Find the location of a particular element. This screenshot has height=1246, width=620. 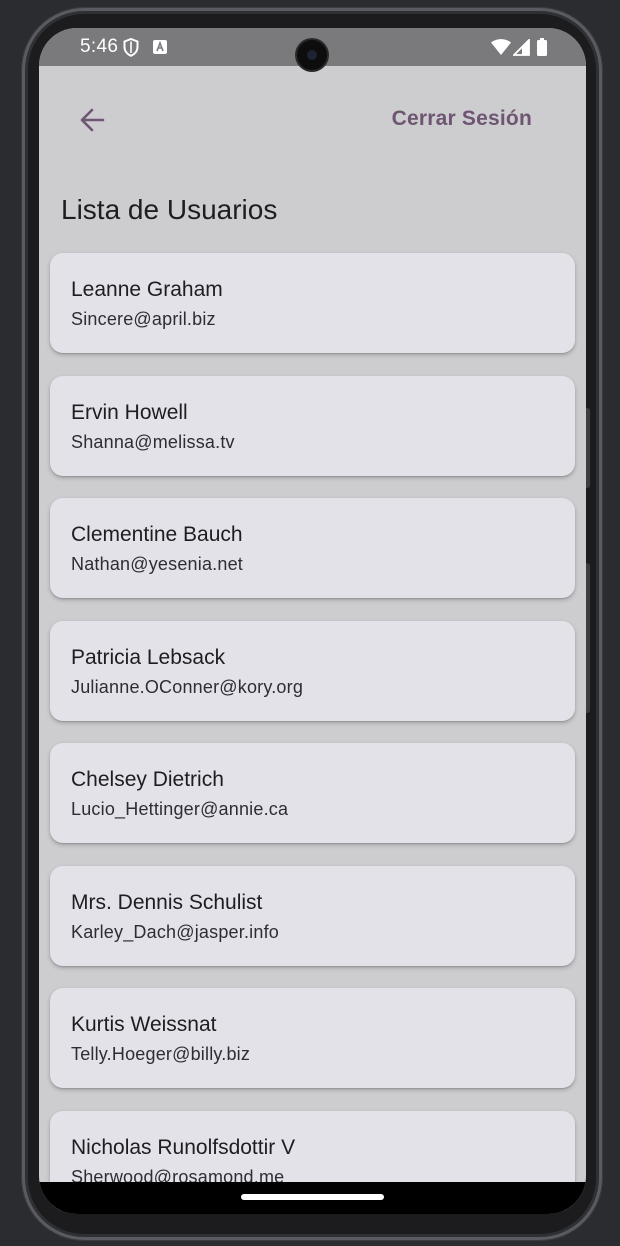

user-card: Leanne Graham Sincere@april.biz is located at coordinates (312, 303).